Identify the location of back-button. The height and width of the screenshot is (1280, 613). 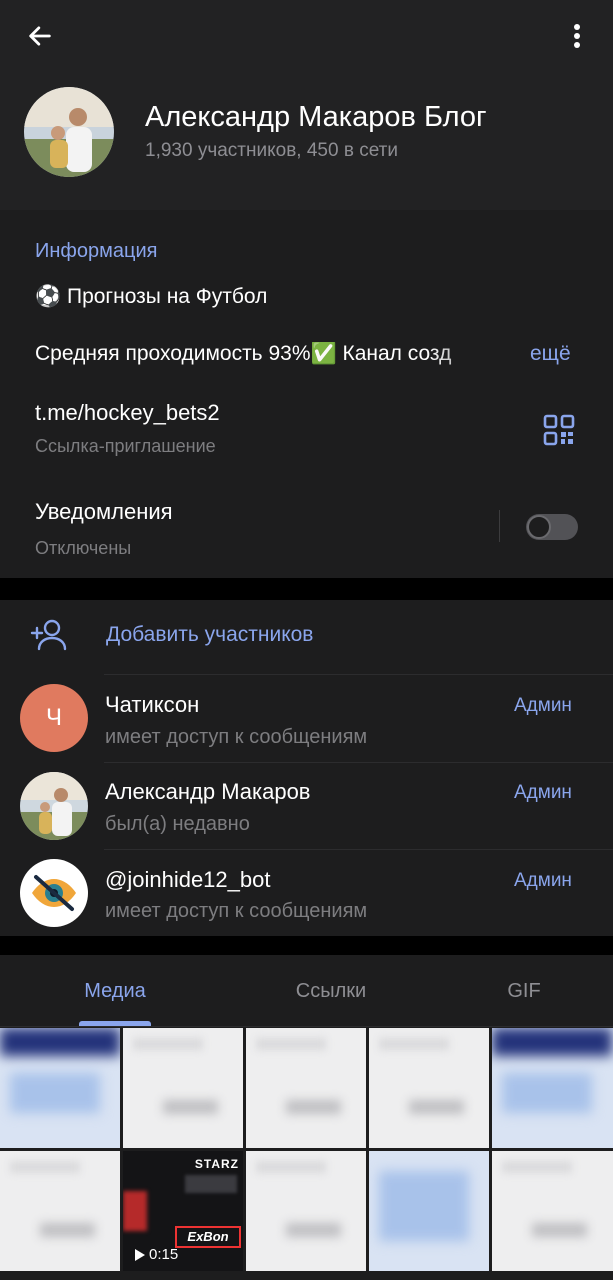
(40, 36).